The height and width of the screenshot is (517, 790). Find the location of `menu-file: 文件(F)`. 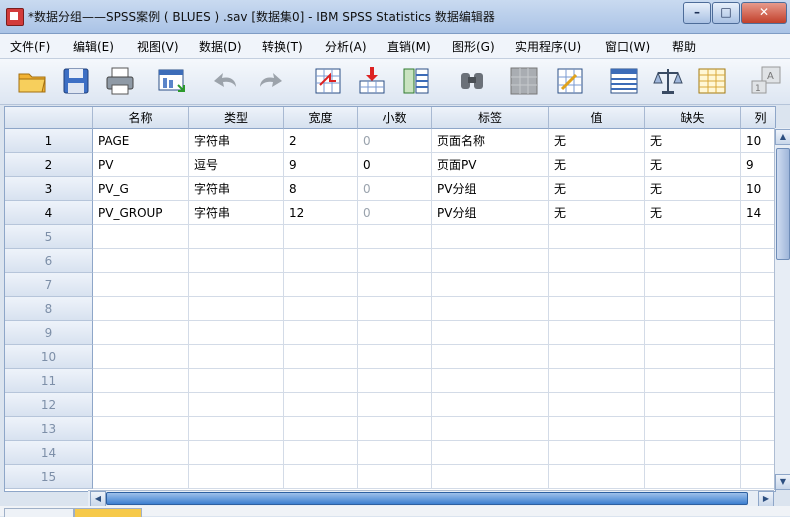

menu-file: 文件(F) is located at coordinates (30, 46).